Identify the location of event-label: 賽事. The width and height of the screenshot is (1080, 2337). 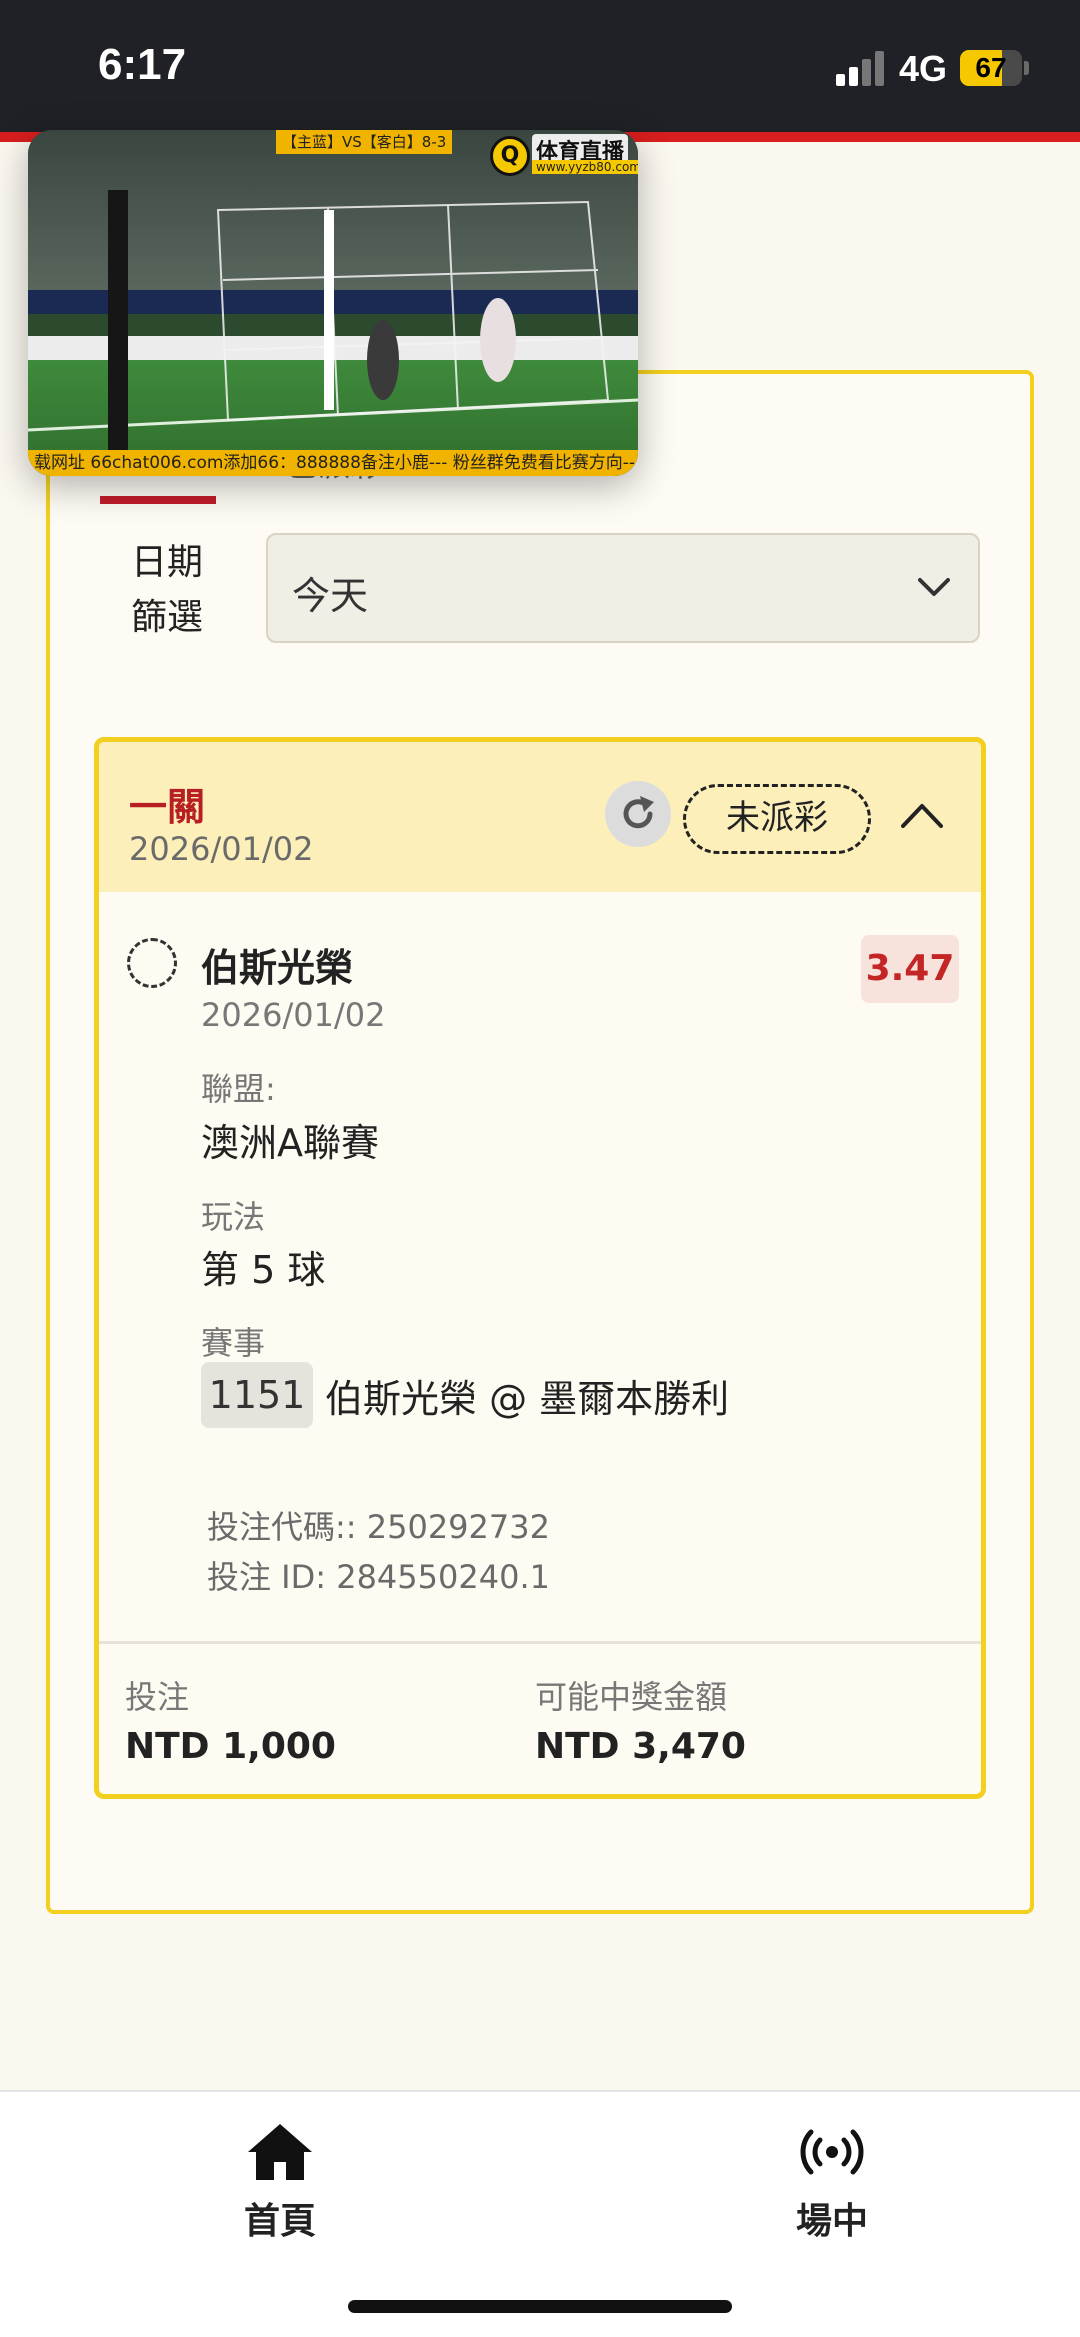
(233, 1343).